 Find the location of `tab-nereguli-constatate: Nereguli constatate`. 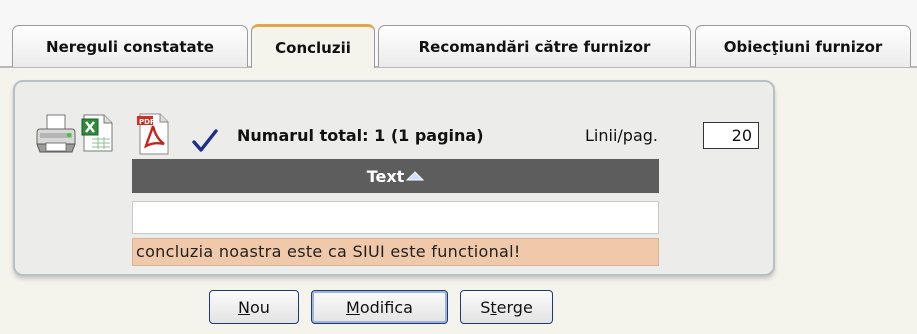

tab-nereguli-constatate: Nereguli constatate is located at coordinates (130, 46).